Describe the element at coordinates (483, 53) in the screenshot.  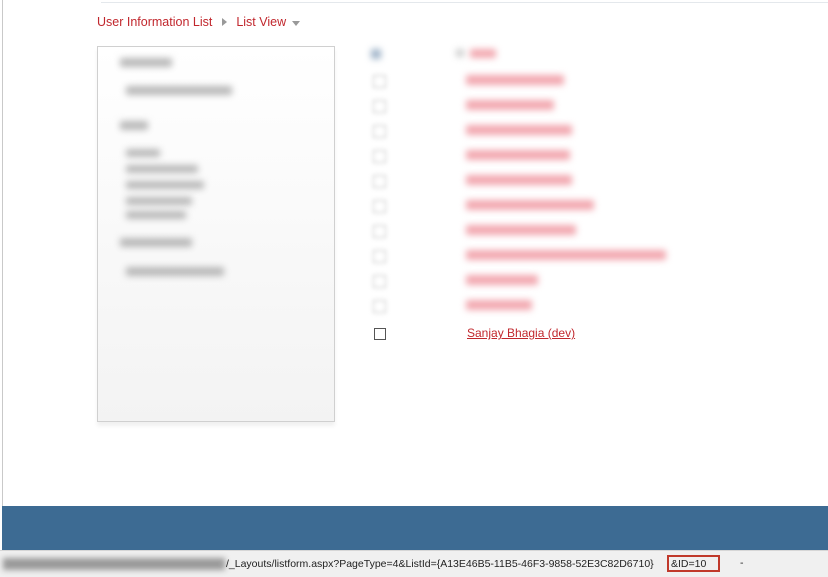
I see `blurred-column-header` at that location.